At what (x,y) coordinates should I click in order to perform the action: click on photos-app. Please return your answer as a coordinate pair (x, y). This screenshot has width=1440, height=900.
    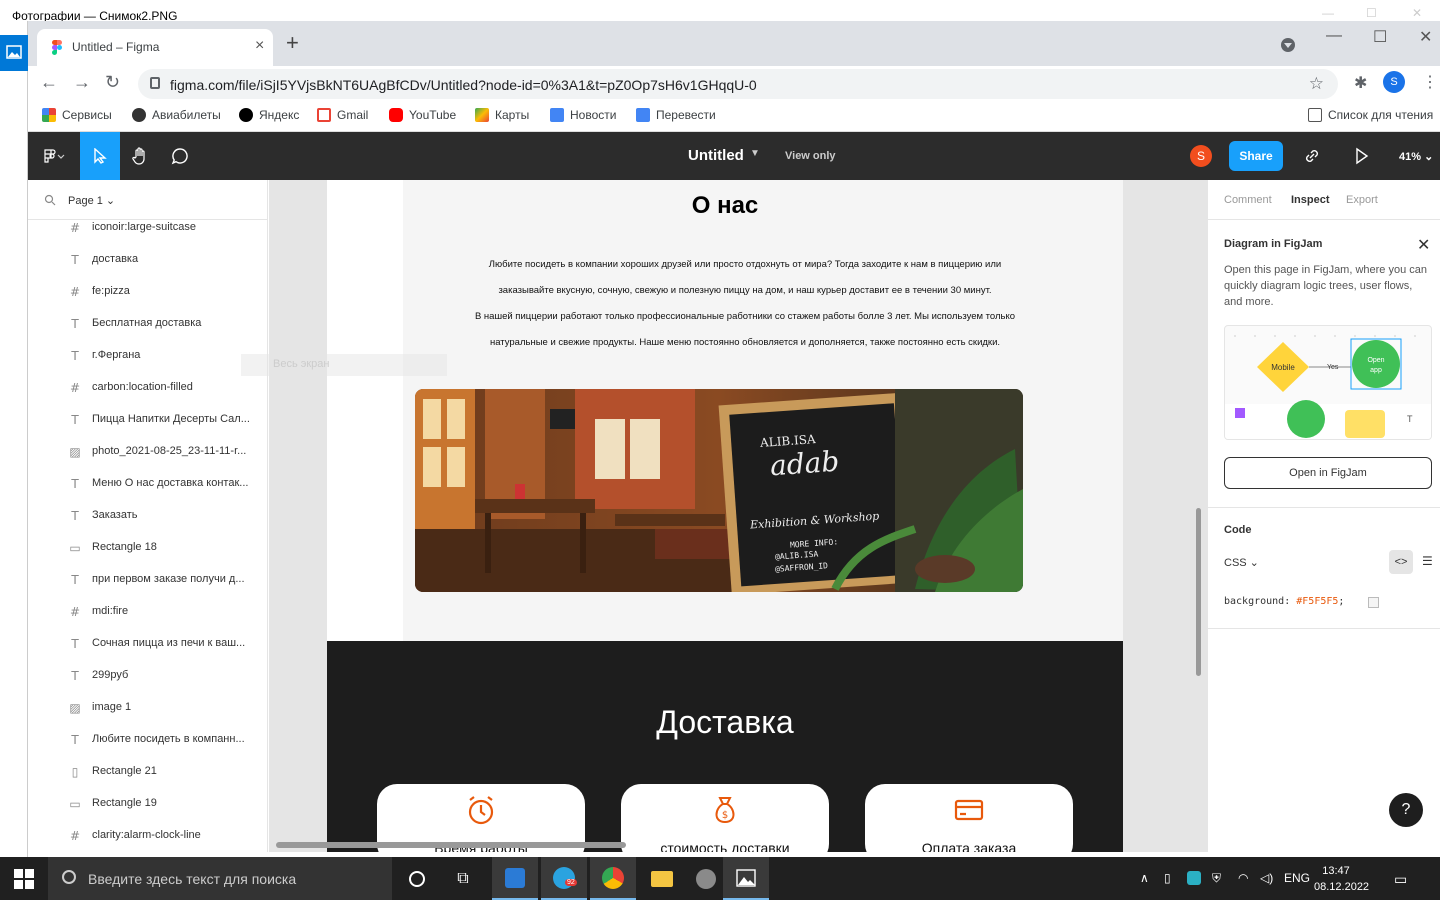
    Looking at the image, I should click on (746, 878).